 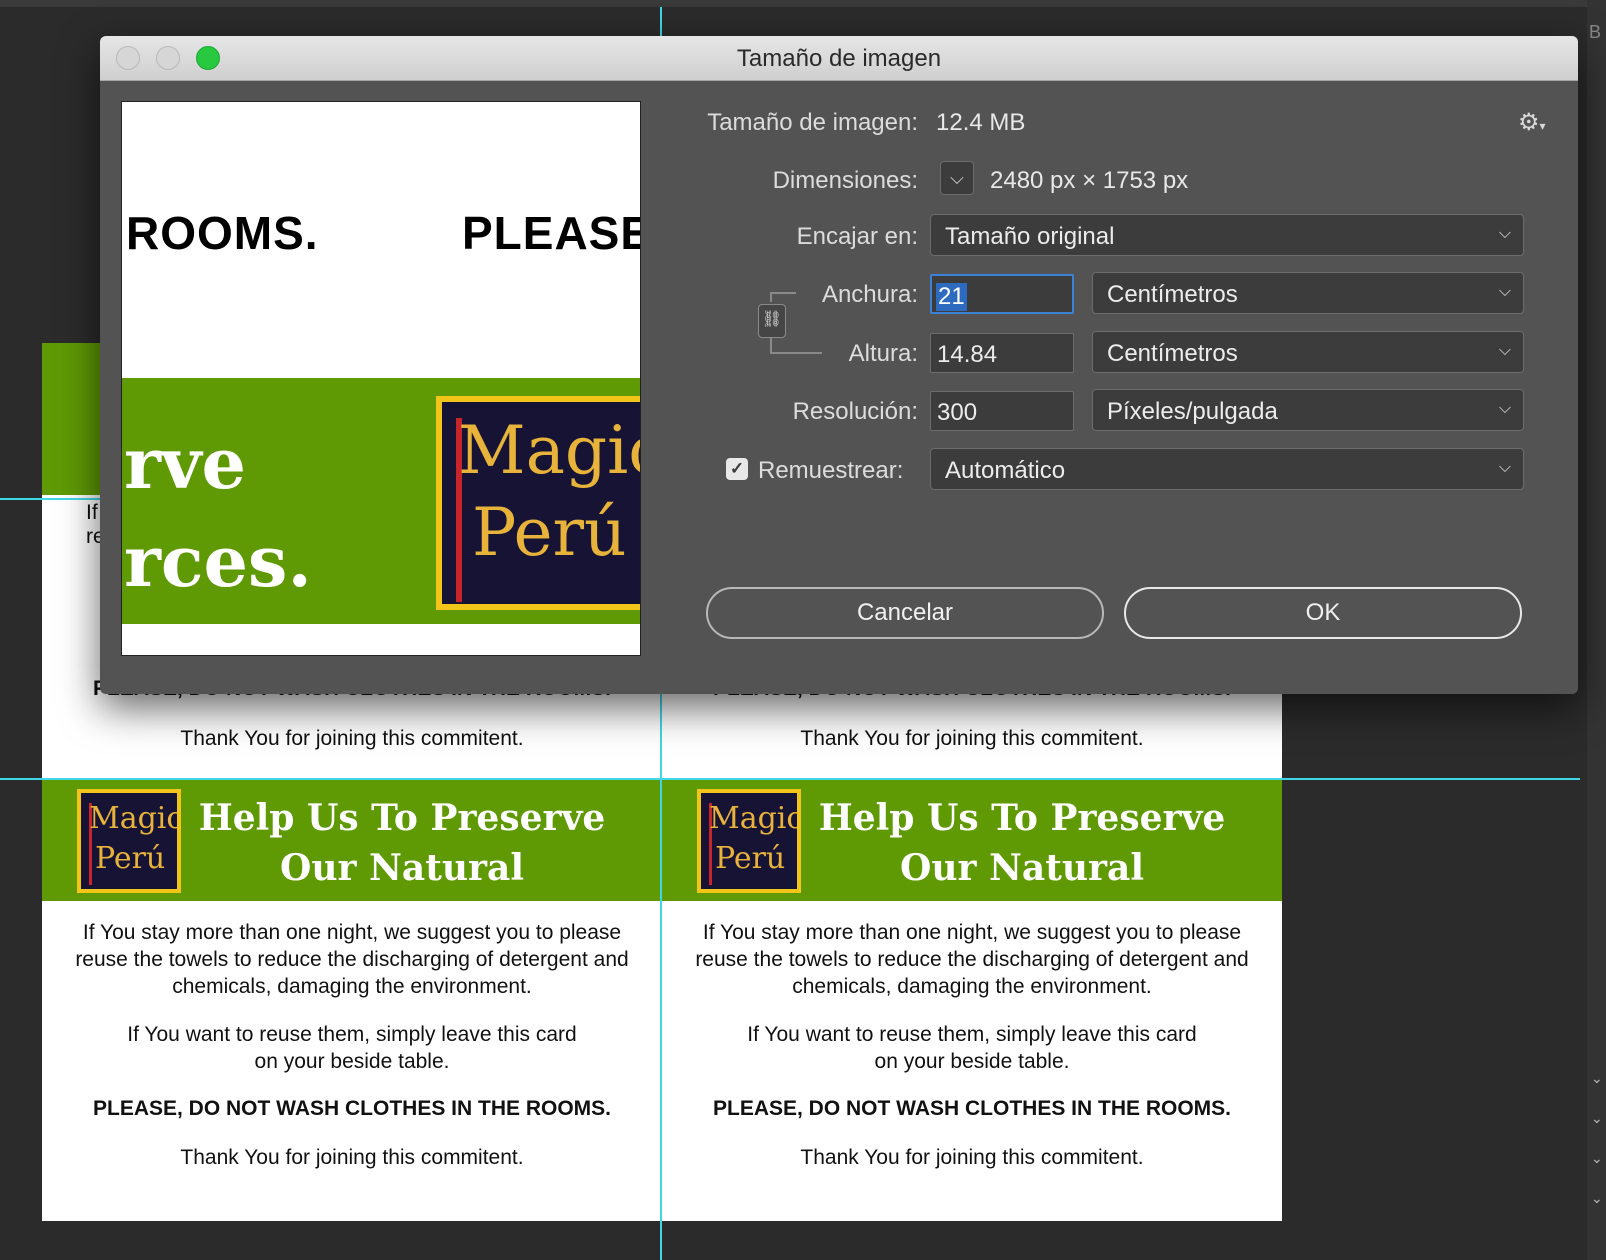 I want to click on resolution-label: Resolución:, so click(x=855, y=411).